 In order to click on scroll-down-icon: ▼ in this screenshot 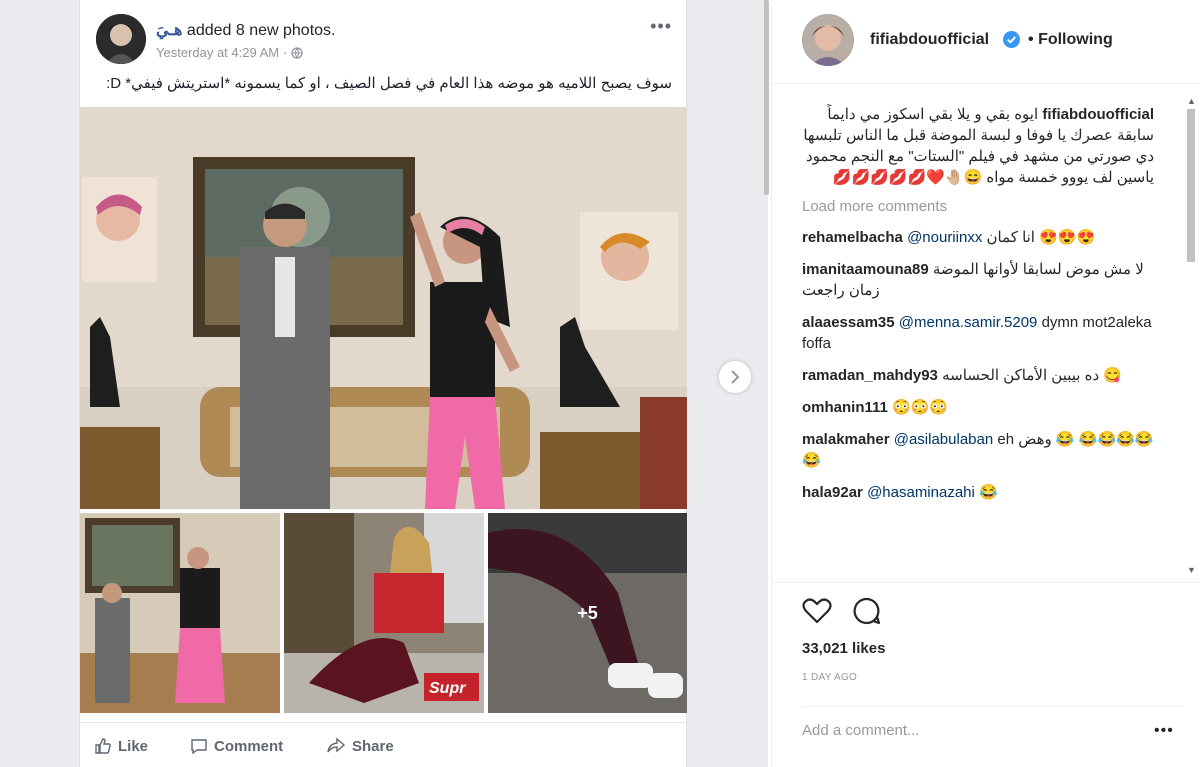, I will do `click(1191, 570)`.